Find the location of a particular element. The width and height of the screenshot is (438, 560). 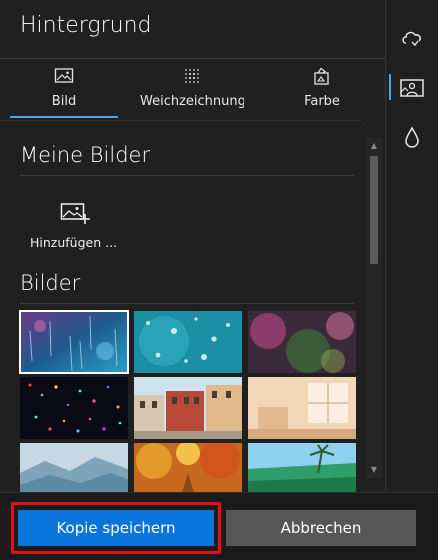

vertical-scrollbar: ▲ ▼ is located at coordinates (374, 308).